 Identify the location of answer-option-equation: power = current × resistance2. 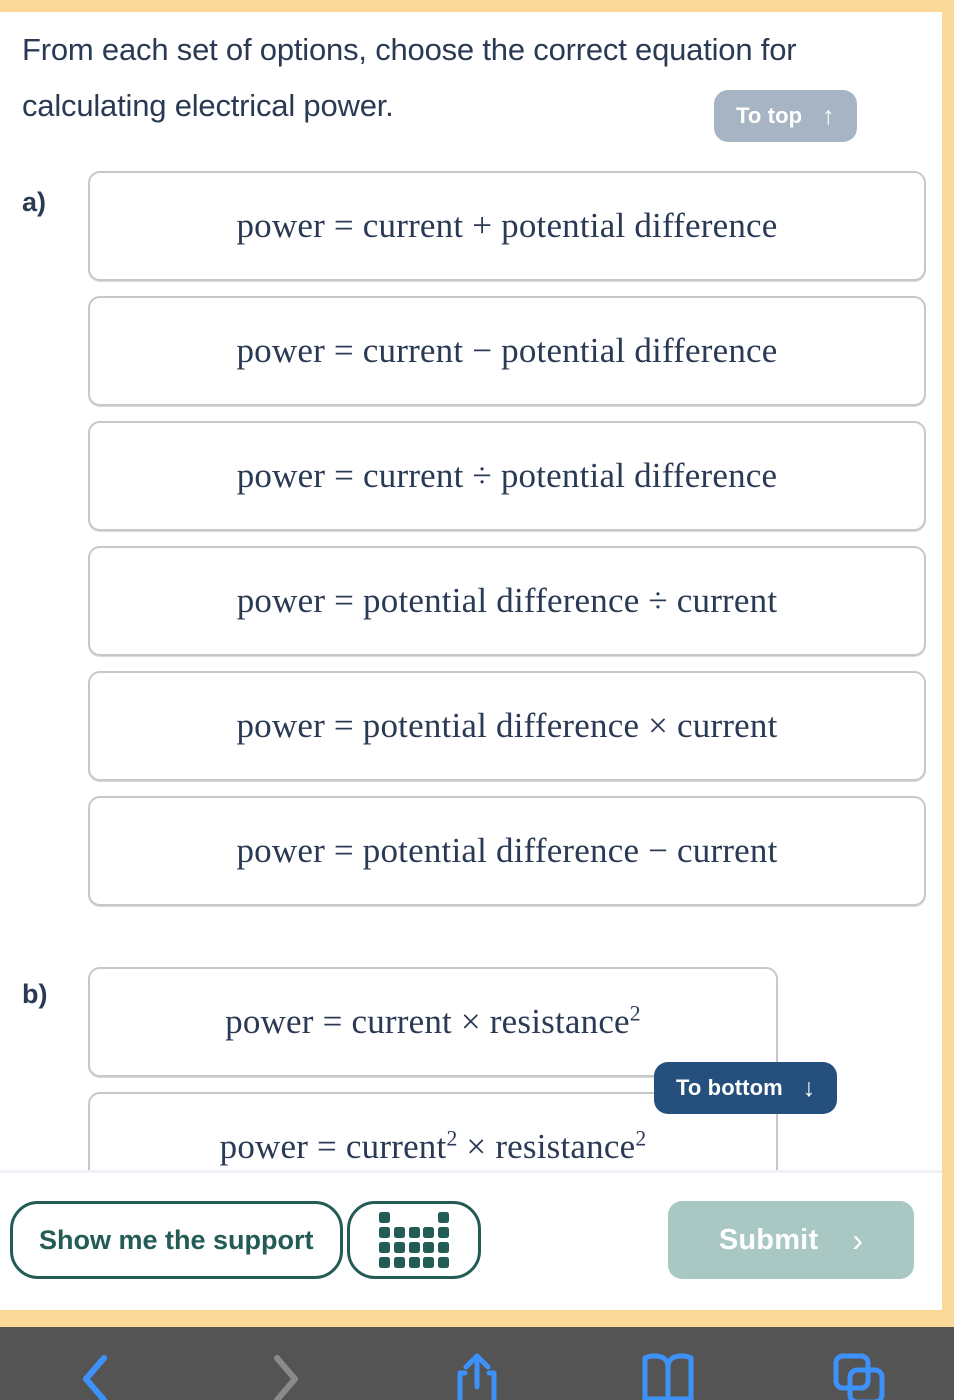
(433, 1021).